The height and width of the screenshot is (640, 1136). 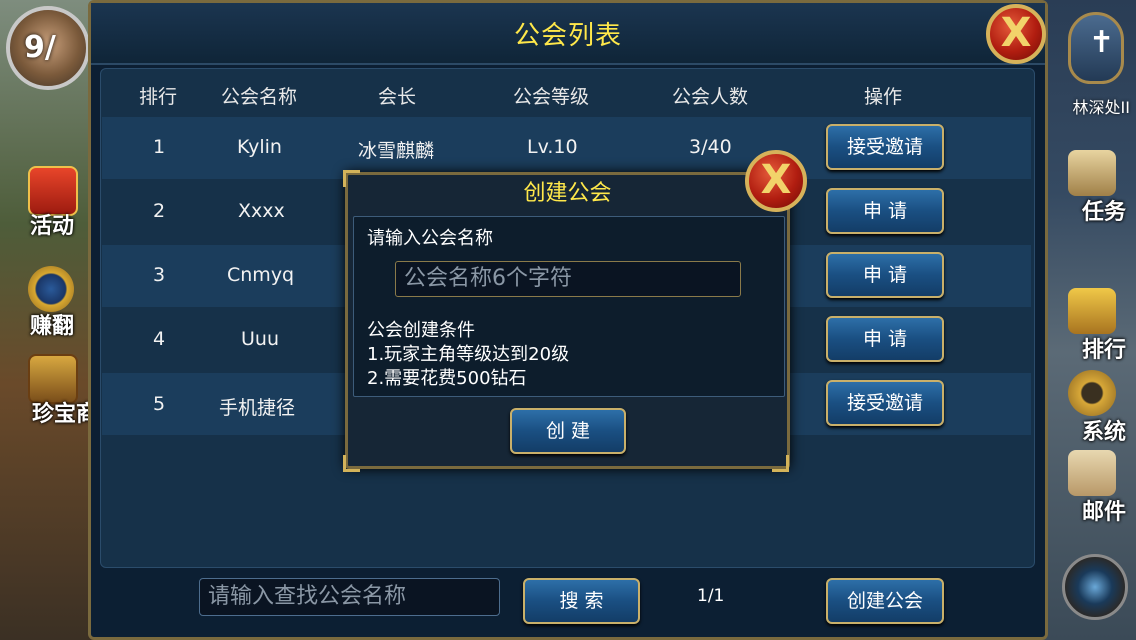 I want to click on player-avatar: 9/, so click(x=48, y=48).